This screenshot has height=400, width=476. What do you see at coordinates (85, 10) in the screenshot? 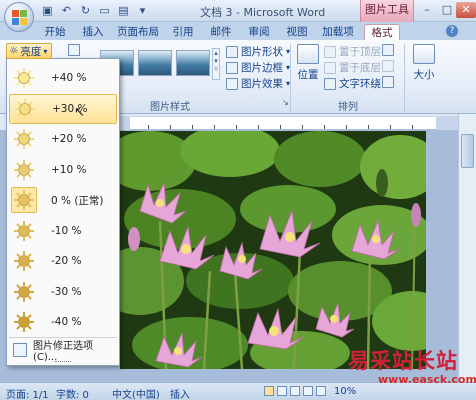
I see `repeat-icon: ↻` at bounding box center [85, 10].